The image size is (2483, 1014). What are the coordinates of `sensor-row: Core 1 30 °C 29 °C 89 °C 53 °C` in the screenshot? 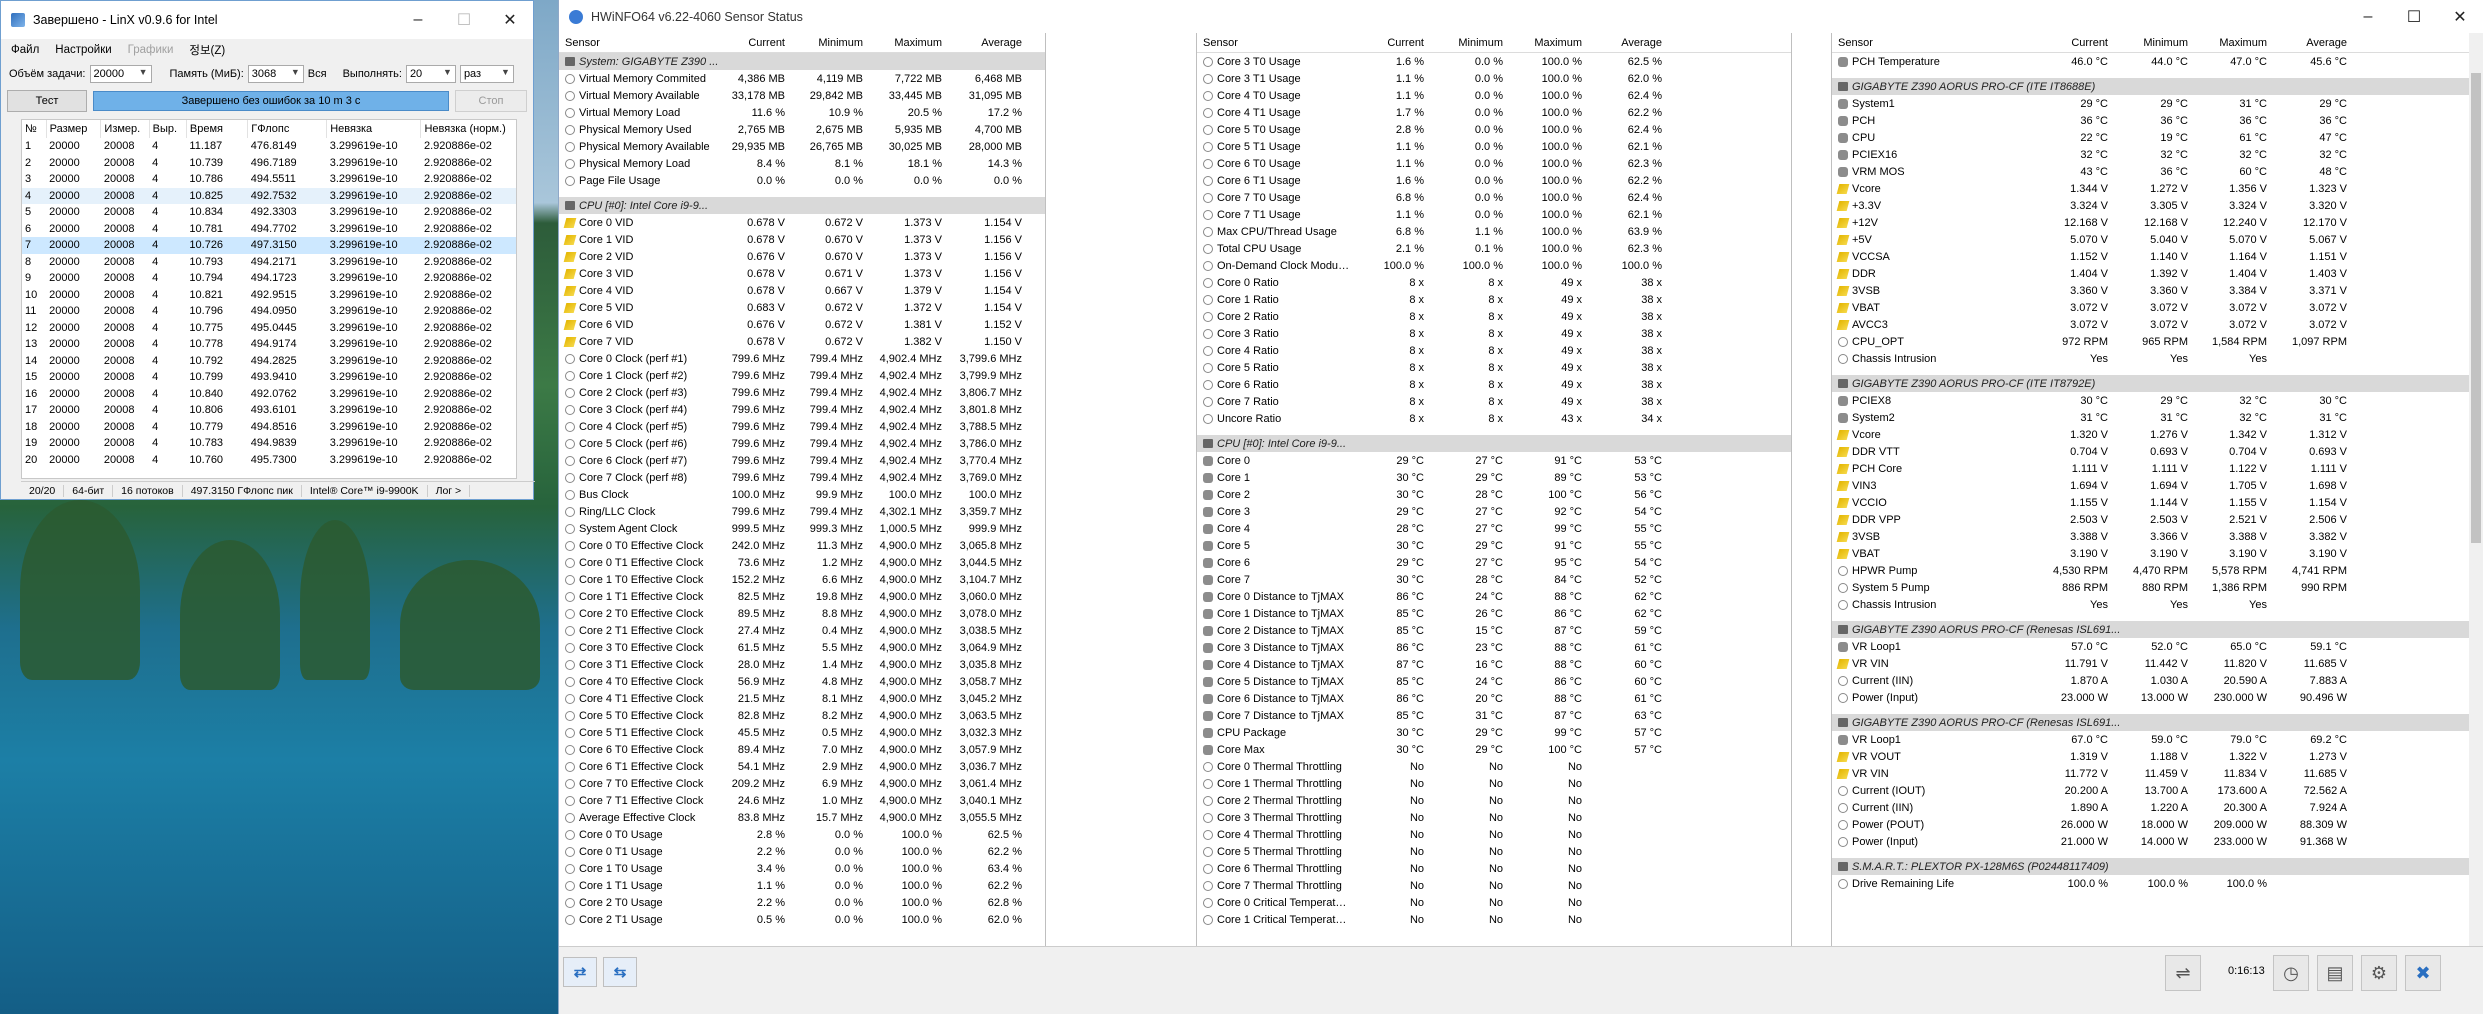 It's located at (1494, 477).